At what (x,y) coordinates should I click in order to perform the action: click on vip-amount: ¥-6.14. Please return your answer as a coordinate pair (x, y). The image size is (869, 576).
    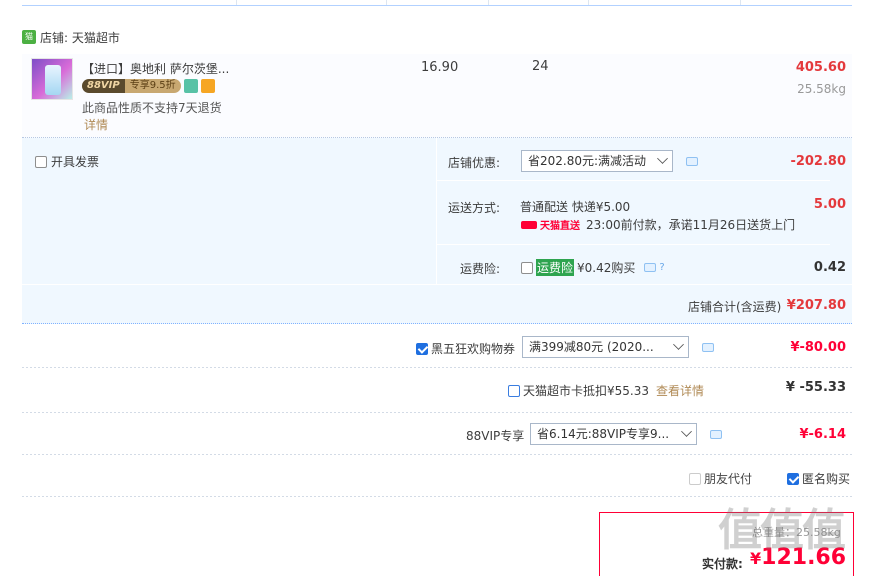
    Looking at the image, I should click on (822, 434).